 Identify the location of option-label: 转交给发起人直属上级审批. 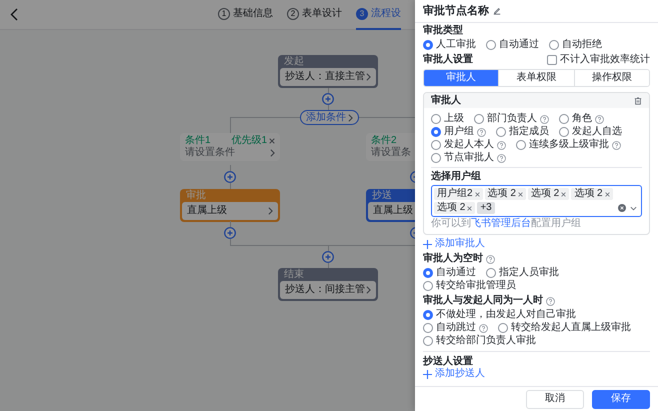
(571, 328).